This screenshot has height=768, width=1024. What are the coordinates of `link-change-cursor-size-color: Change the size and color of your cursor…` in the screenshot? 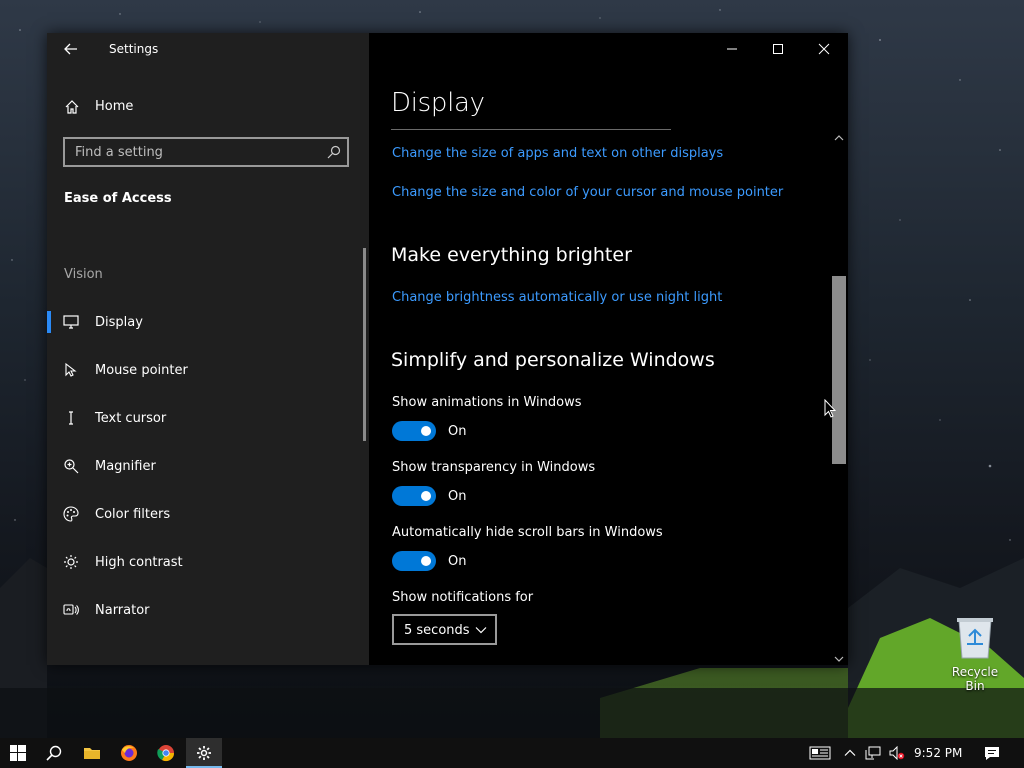 It's located at (587, 192).